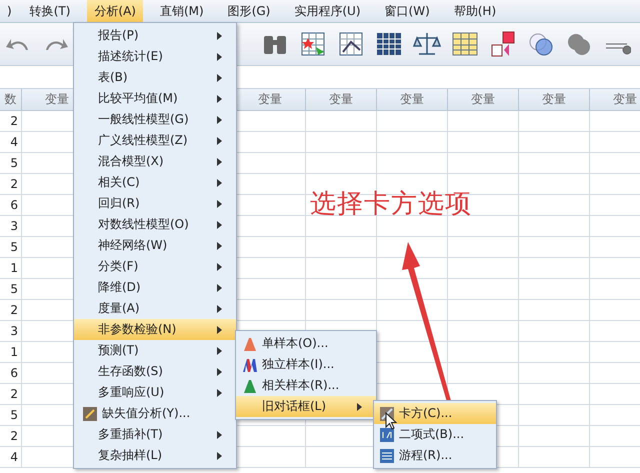 The width and height of the screenshot is (640, 473). Describe the element at coordinates (327, 11) in the screenshot. I see `menu-title: 实用程序(U)` at that location.